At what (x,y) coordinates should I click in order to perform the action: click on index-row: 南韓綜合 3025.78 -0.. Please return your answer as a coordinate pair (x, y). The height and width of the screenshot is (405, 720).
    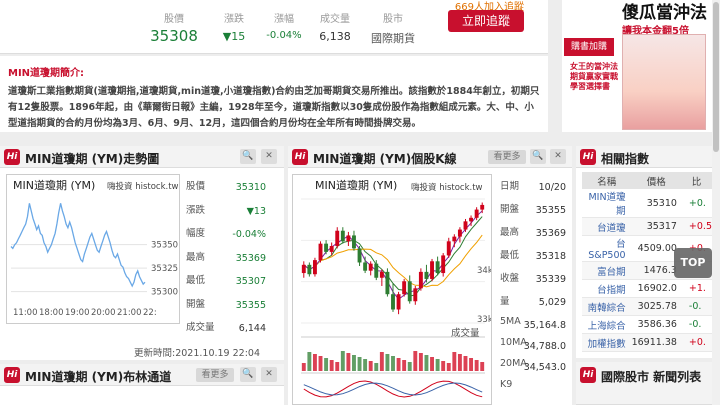
    Looking at the image, I should click on (647, 306).